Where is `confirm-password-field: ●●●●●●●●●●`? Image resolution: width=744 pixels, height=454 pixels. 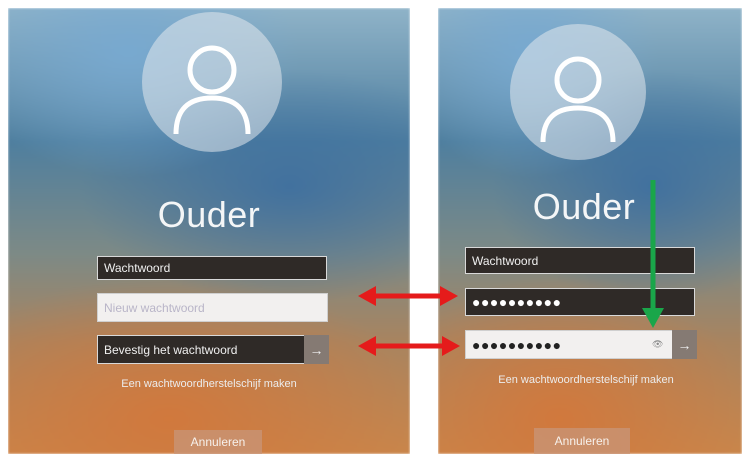
confirm-password-field: ●●●●●●●●●● is located at coordinates (568, 344).